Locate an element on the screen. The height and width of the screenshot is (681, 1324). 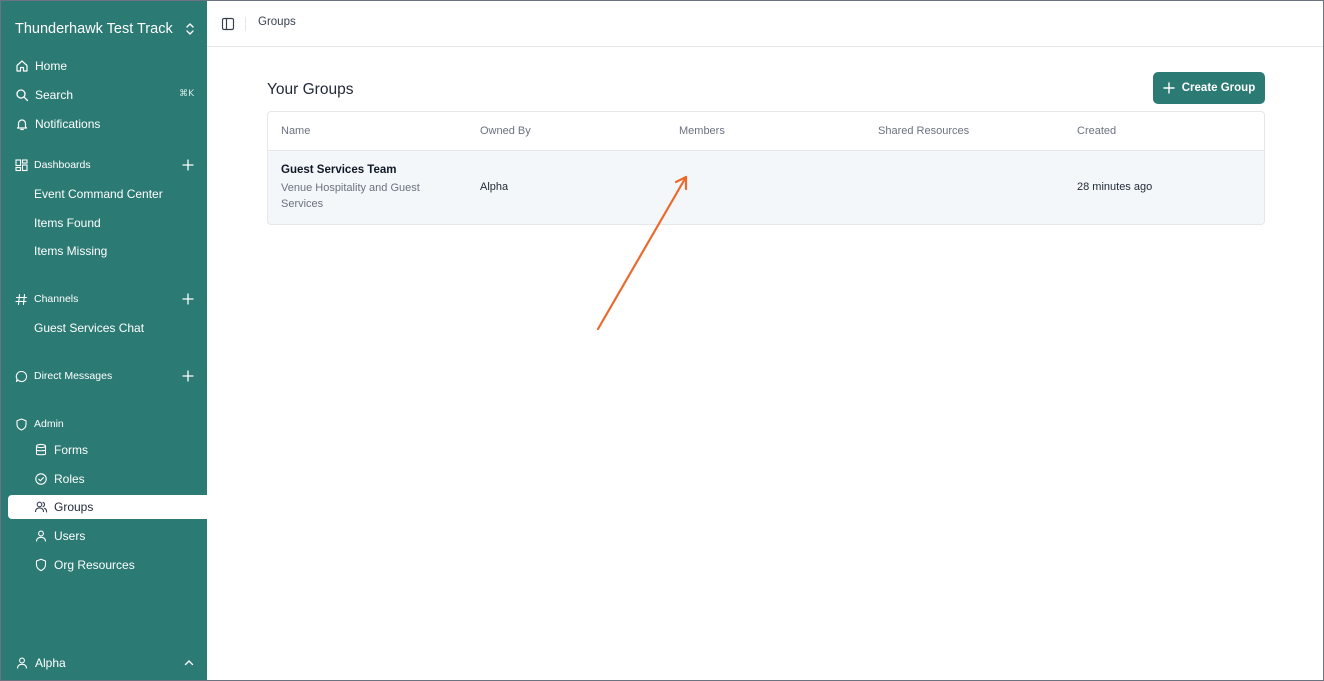
nav-notifications: Notifications is located at coordinates (57, 124).